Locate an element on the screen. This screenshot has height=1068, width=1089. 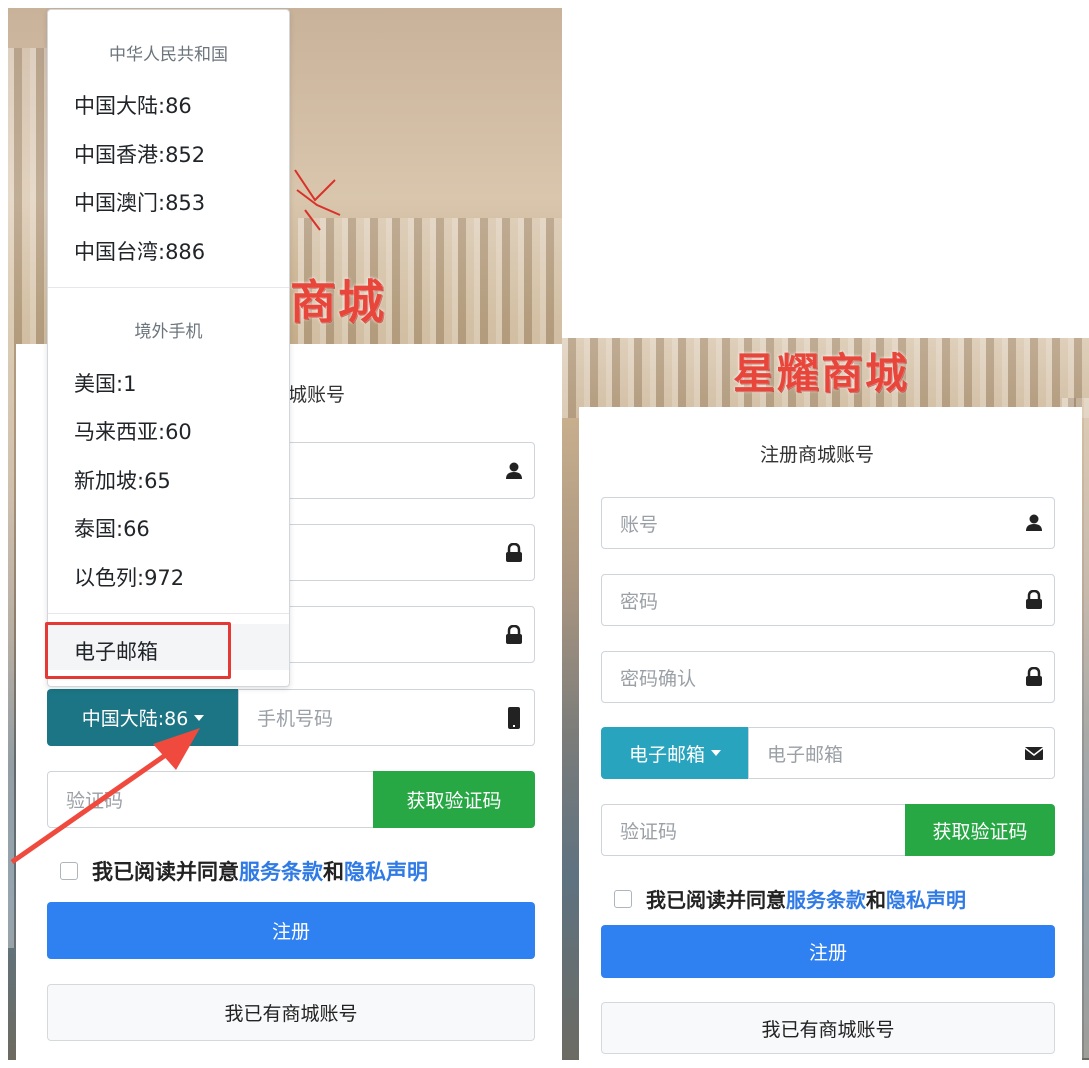
bird-logo-icon is located at coordinates (317, 200).